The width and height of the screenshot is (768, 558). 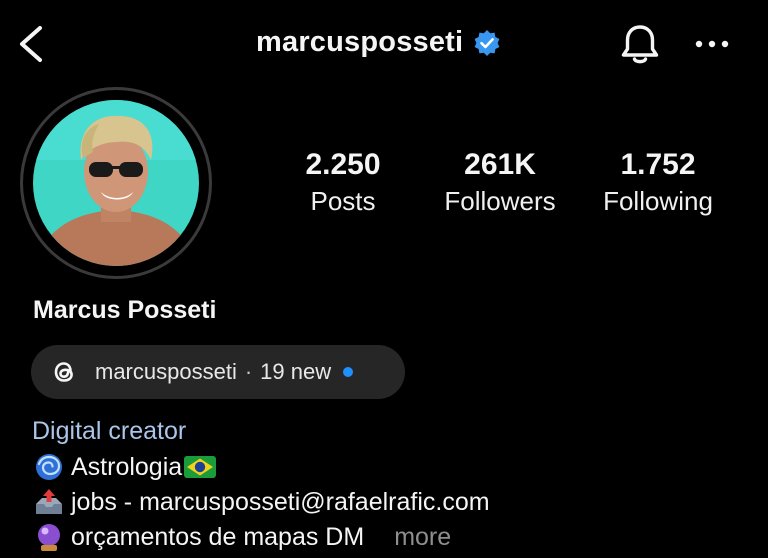 What do you see at coordinates (712, 44) in the screenshot?
I see `more-horizontal-icon` at bounding box center [712, 44].